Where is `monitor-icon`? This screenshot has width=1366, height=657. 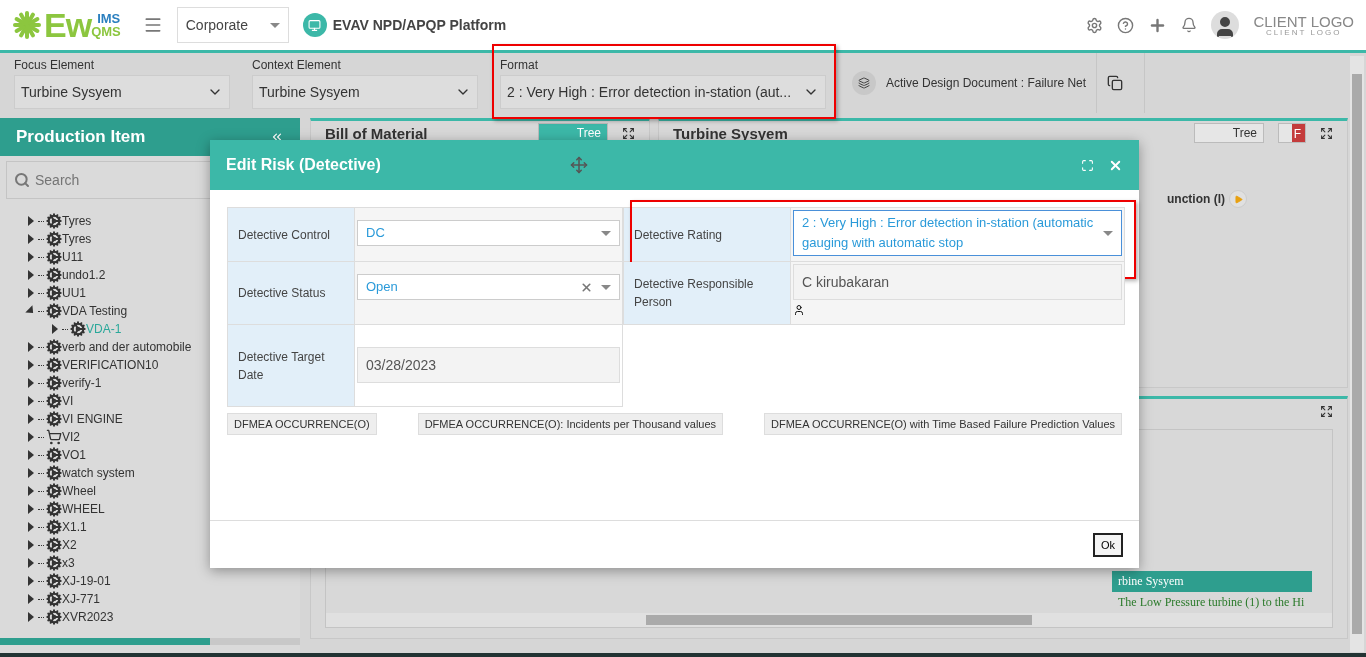
monitor-icon is located at coordinates (314, 25).